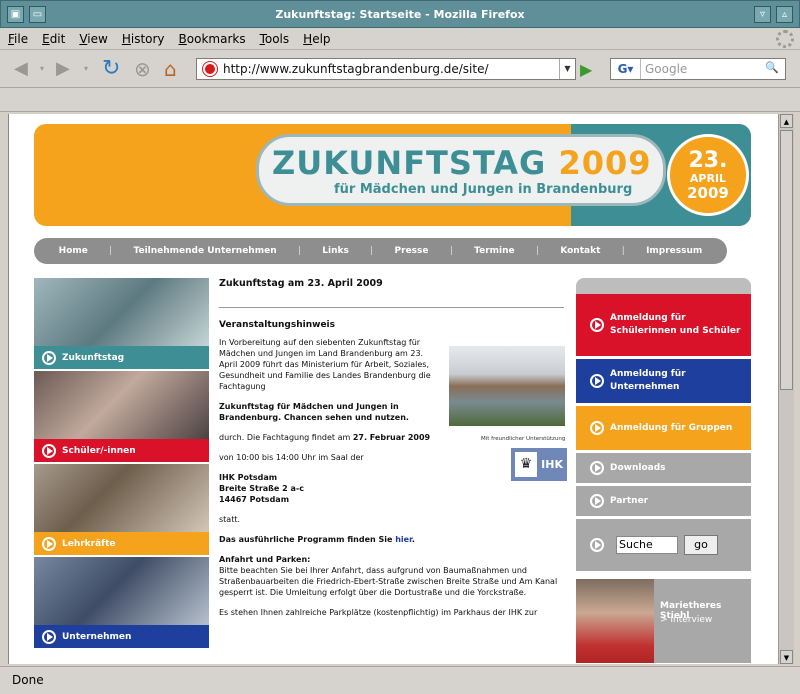  What do you see at coordinates (686, 620) in the screenshot?
I see `interview-link: > Interview` at bounding box center [686, 620].